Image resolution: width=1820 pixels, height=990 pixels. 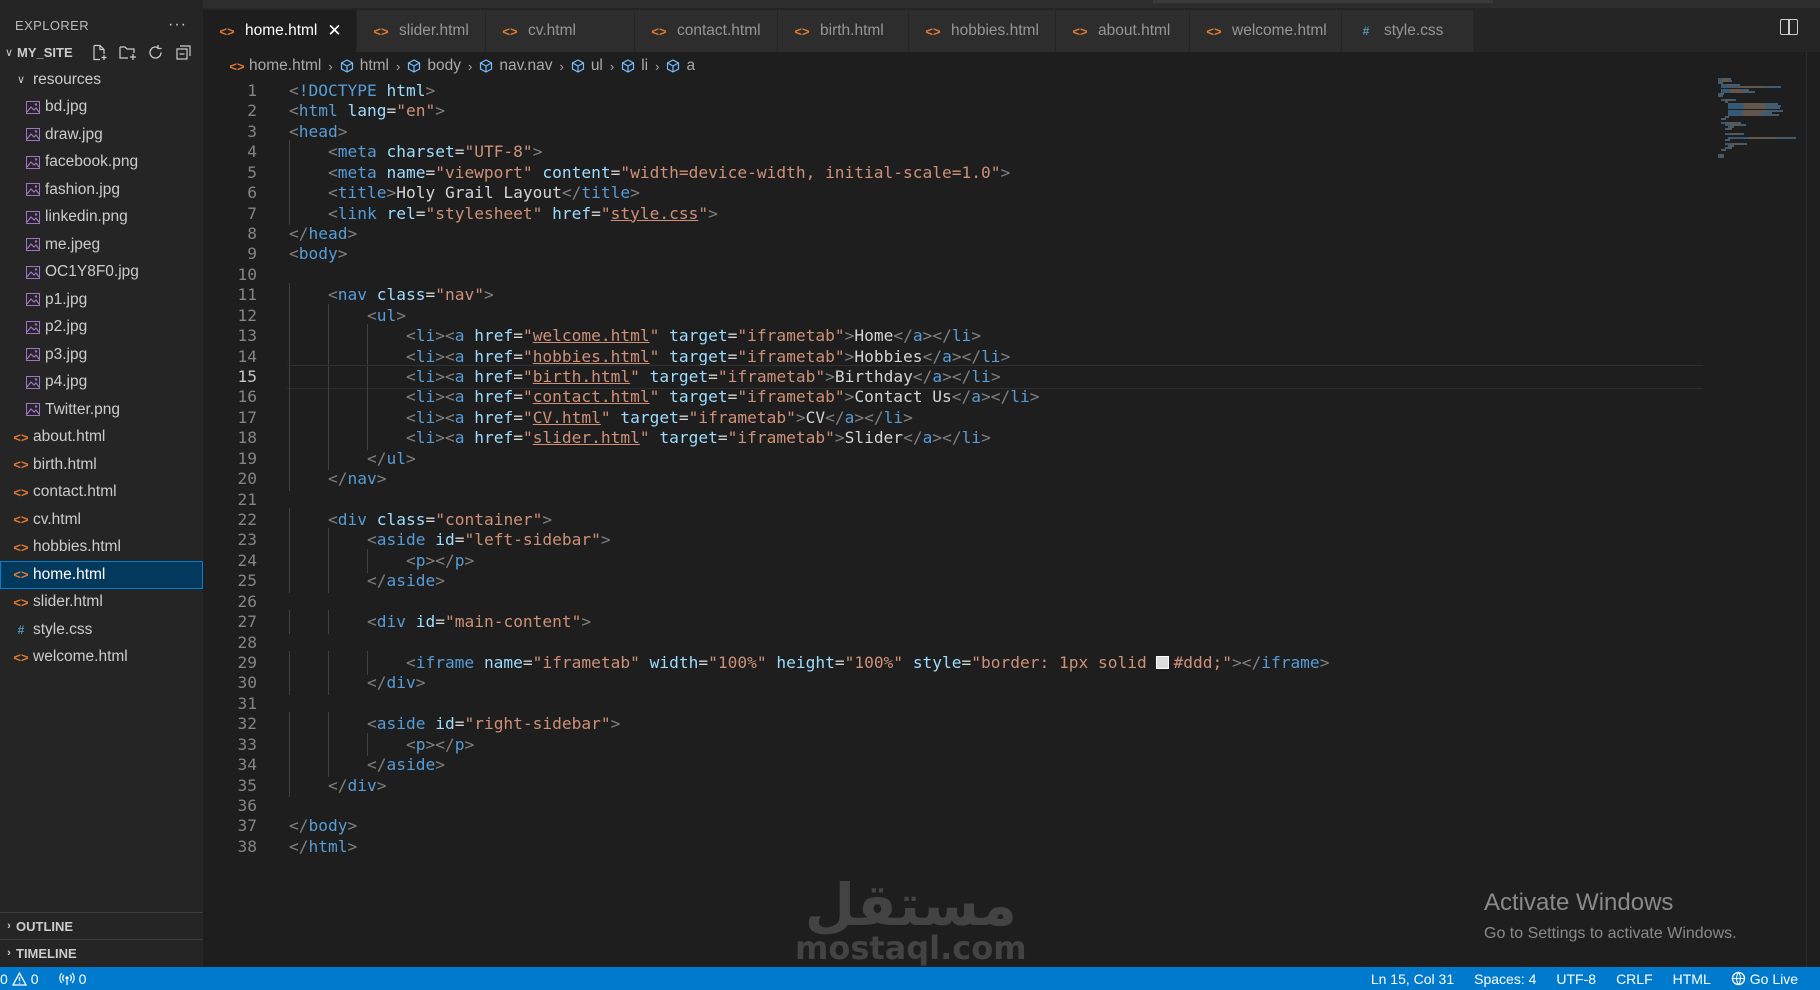 I want to click on explorer-title: EXPLORER, so click(x=52, y=25).